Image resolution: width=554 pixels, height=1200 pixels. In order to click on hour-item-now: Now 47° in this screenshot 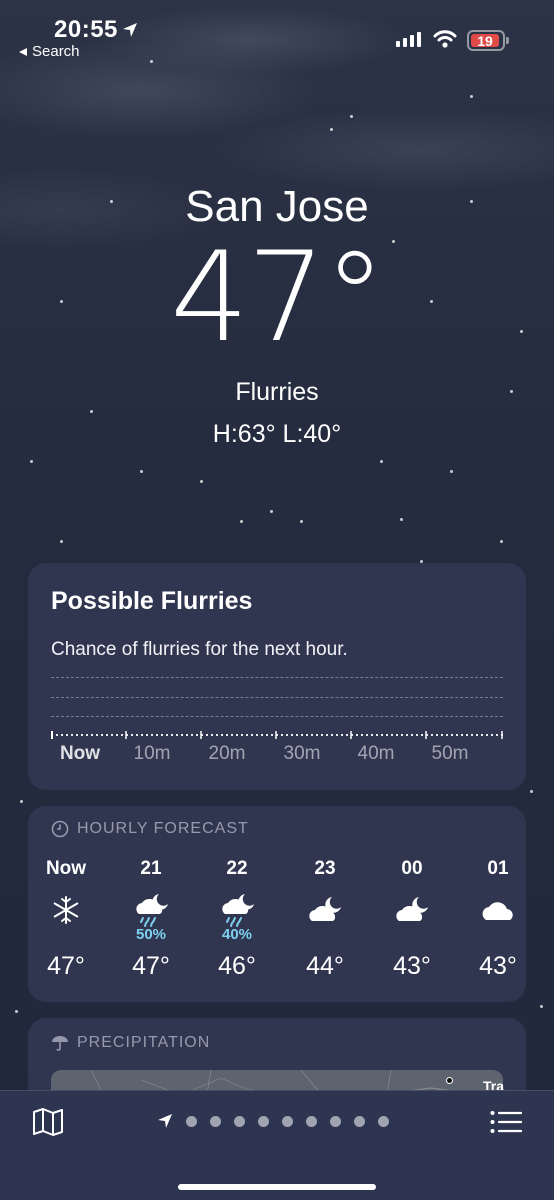, I will do `click(66, 919)`.